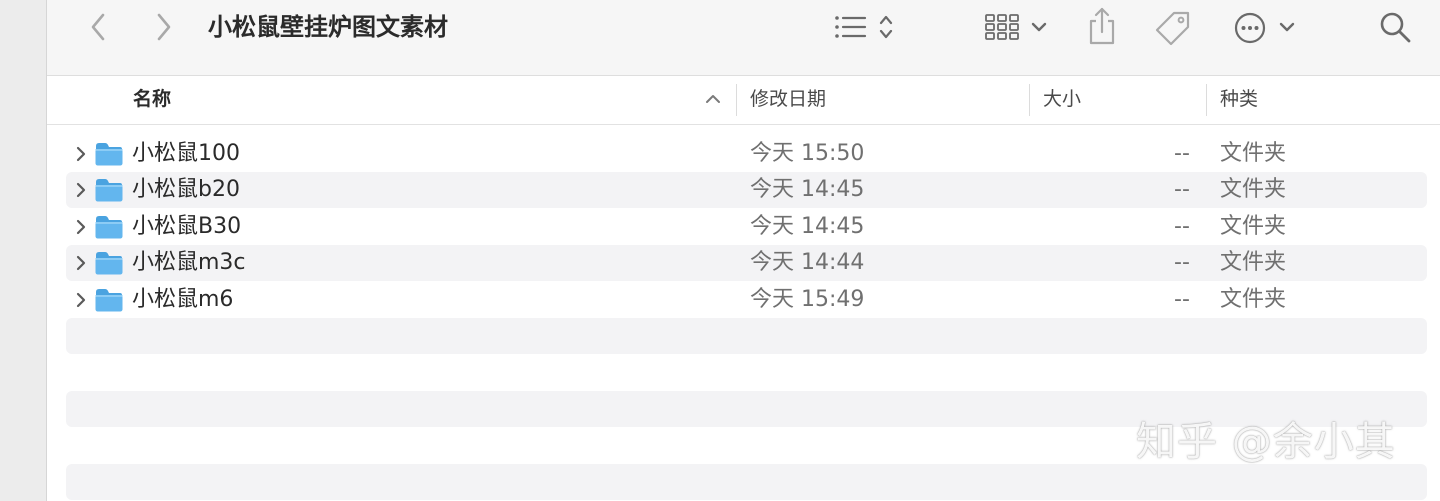 The image size is (1440, 501). I want to click on file-name: 小松鼠m3c, so click(189, 262).